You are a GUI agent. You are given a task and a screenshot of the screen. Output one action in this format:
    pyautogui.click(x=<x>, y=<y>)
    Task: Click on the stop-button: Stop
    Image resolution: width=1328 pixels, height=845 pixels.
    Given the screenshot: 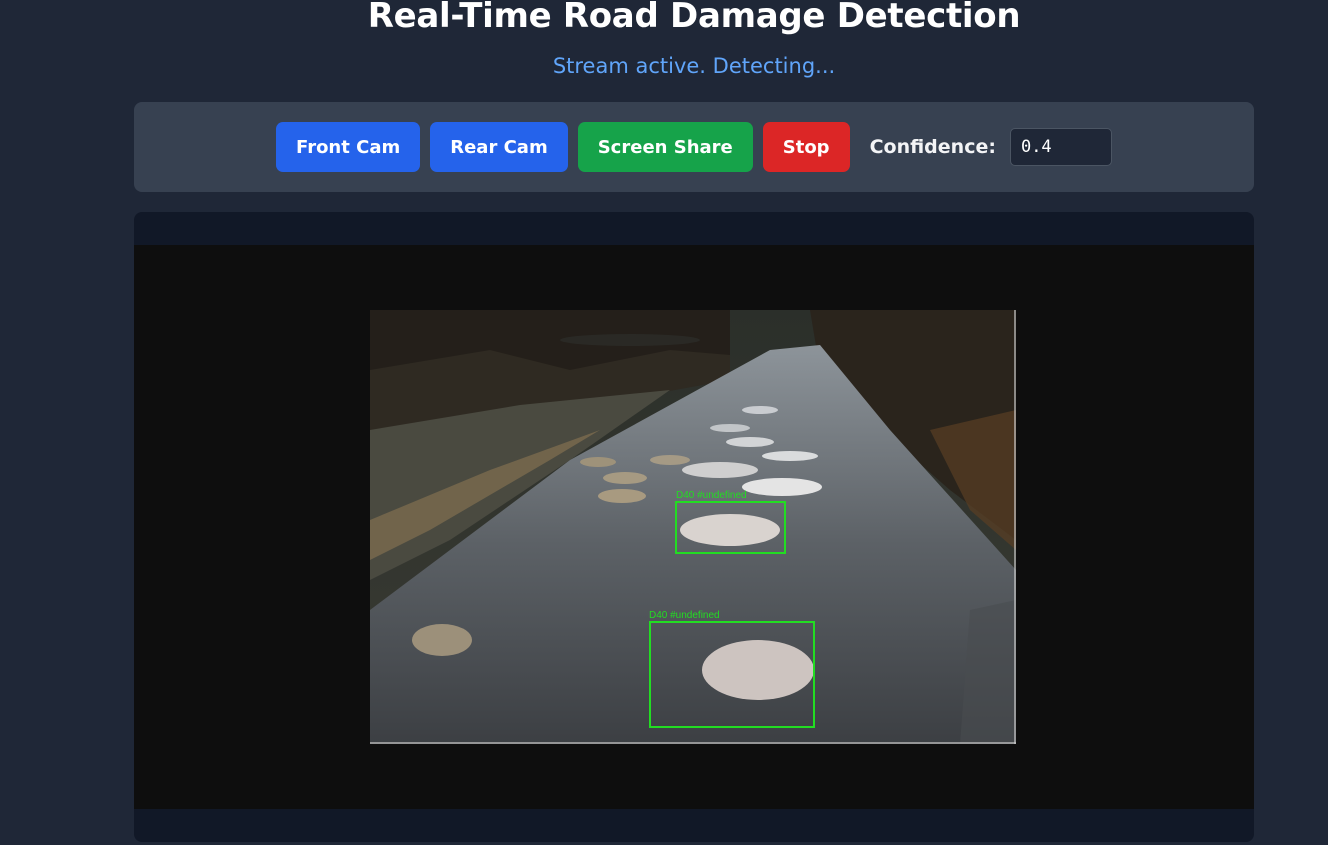 What is the action you would take?
    pyautogui.click(x=806, y=147)
    